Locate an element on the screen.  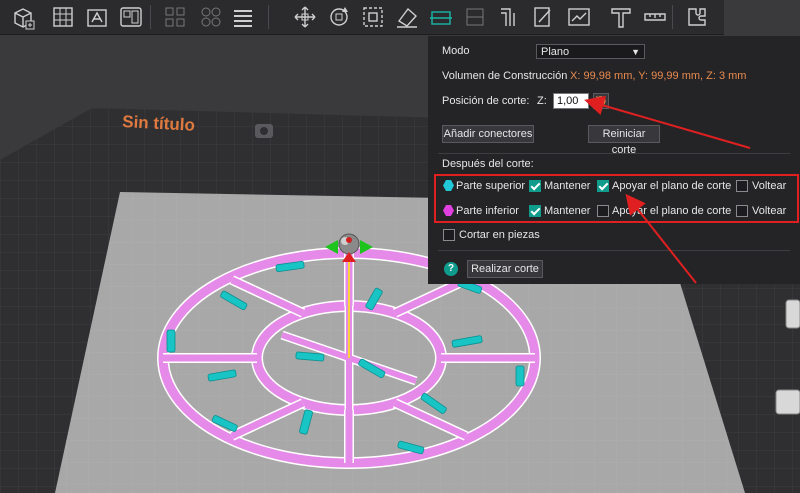
z-label: Z: is located at coordinates (542, 101).